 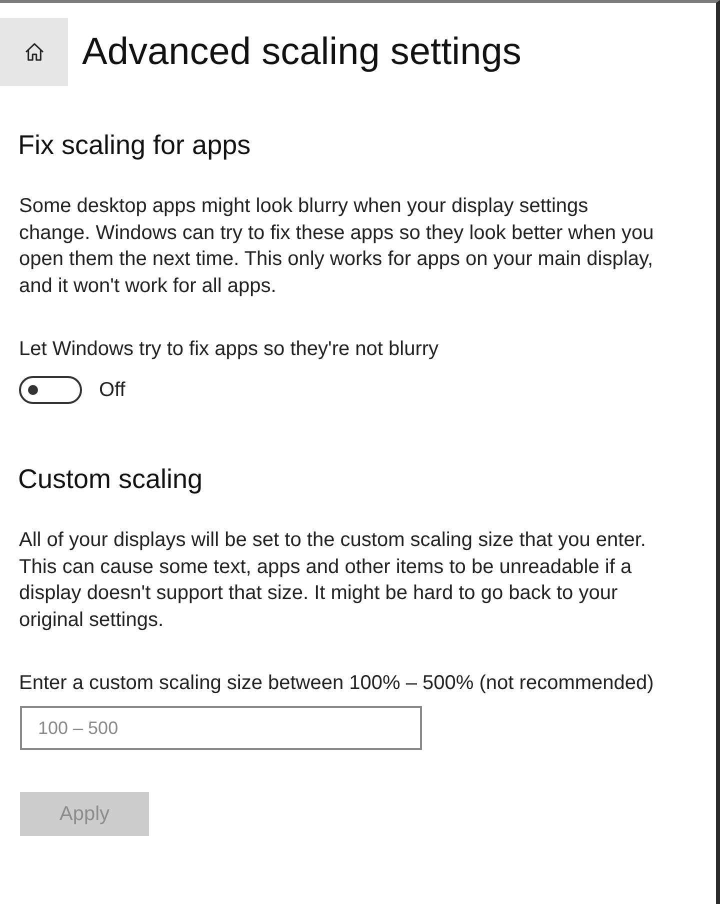 I want to click on home-button, so click(x=34, y=52).